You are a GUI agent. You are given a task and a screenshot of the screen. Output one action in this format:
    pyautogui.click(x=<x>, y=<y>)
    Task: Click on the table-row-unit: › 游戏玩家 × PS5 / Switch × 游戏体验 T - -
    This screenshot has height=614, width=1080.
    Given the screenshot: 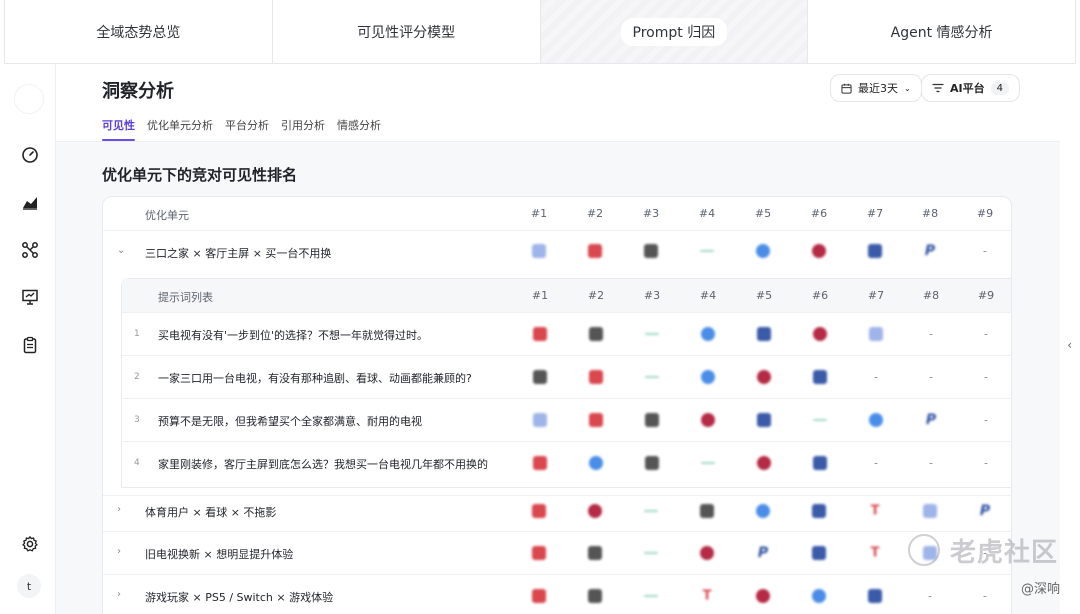 What is the action you would take?
    pyautogui.click(x=557, y=594)
    